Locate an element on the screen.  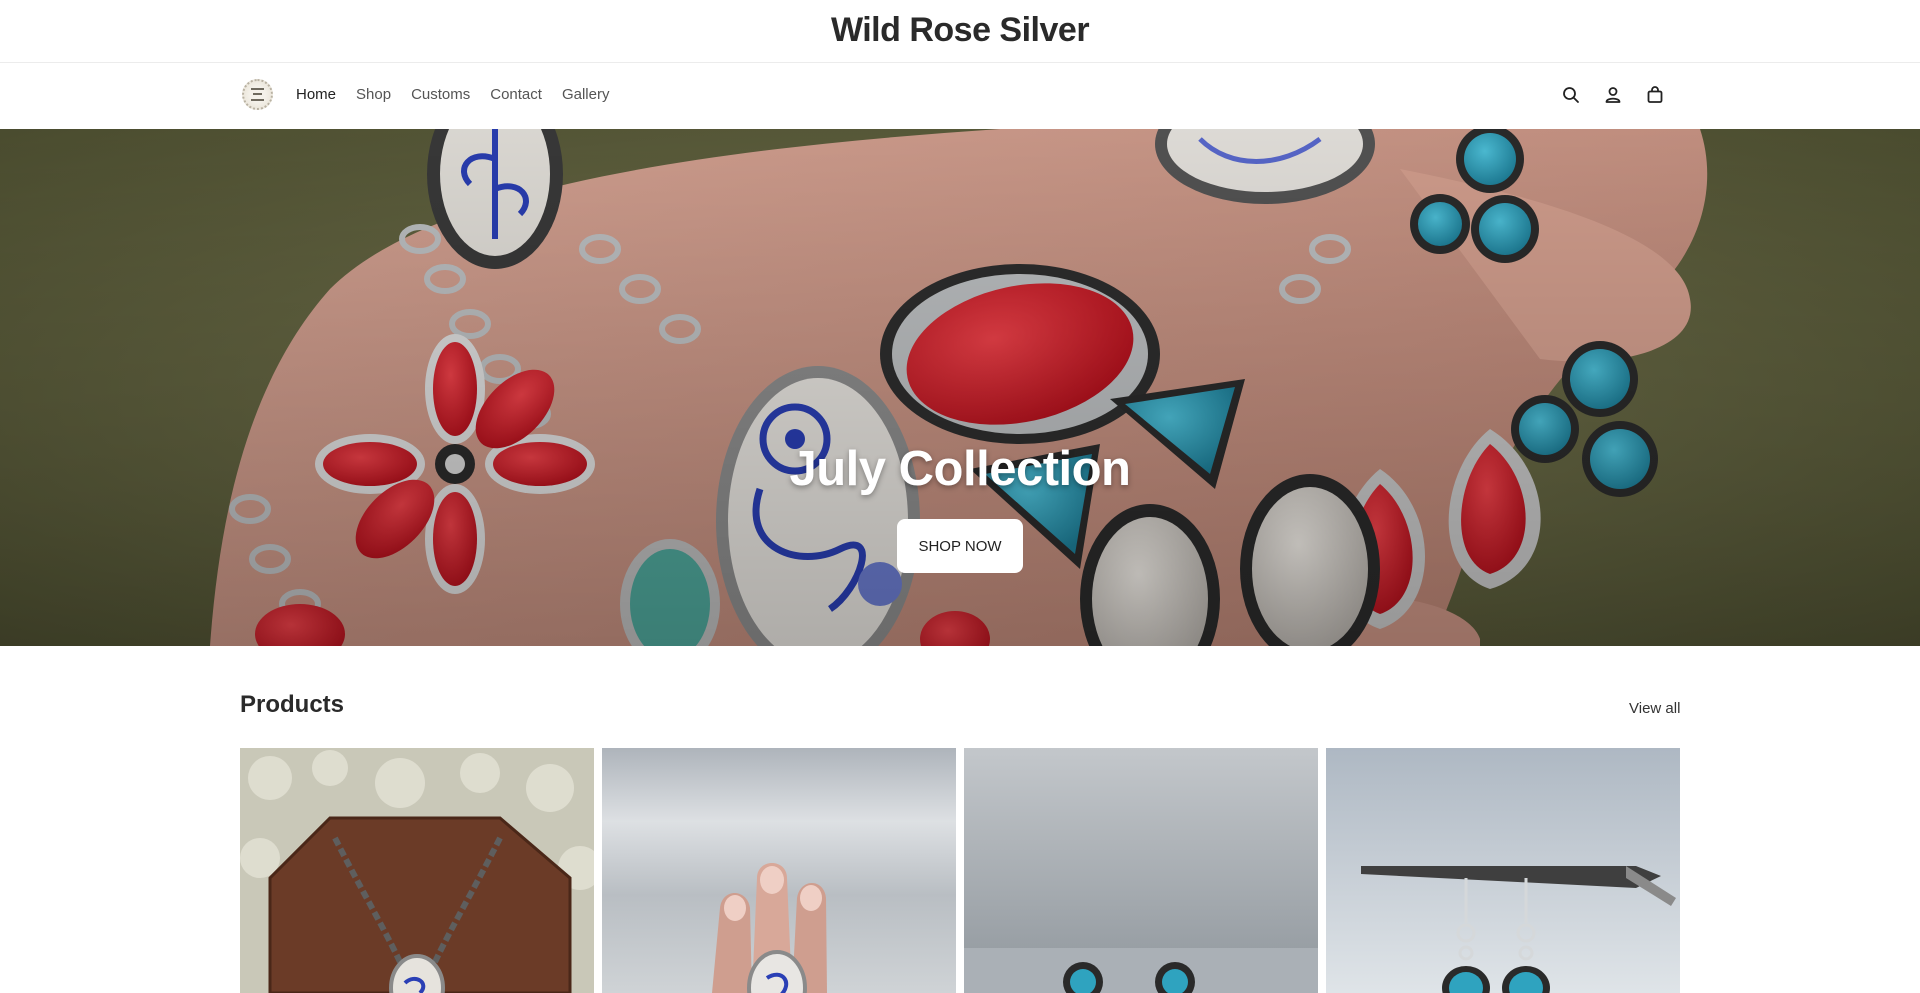
site-header: Wild Rose Silver is located at coordinates (960, 31).